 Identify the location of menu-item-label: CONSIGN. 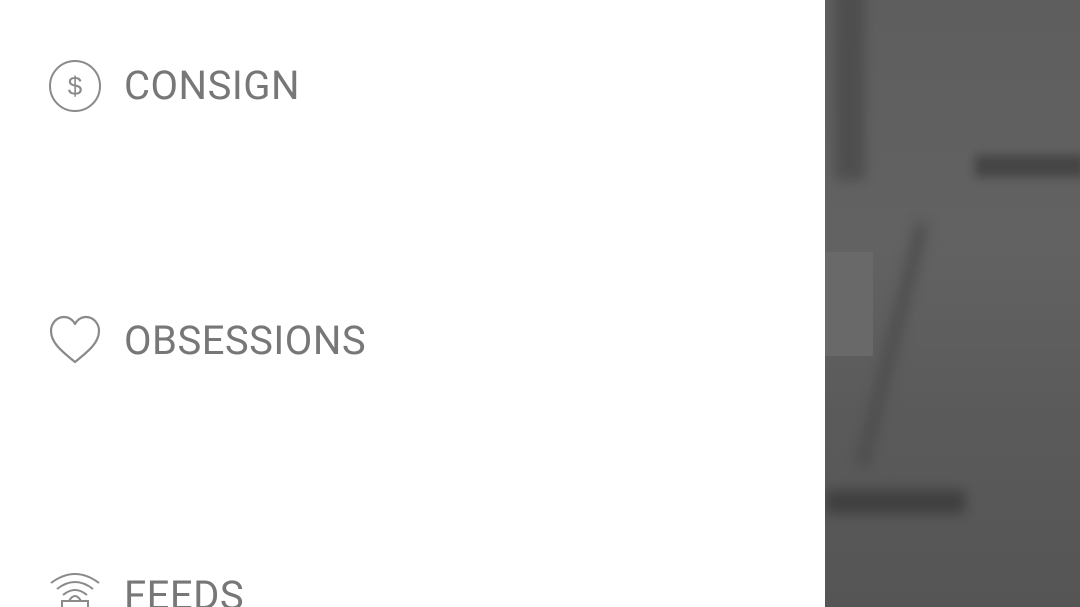
(212, 85).